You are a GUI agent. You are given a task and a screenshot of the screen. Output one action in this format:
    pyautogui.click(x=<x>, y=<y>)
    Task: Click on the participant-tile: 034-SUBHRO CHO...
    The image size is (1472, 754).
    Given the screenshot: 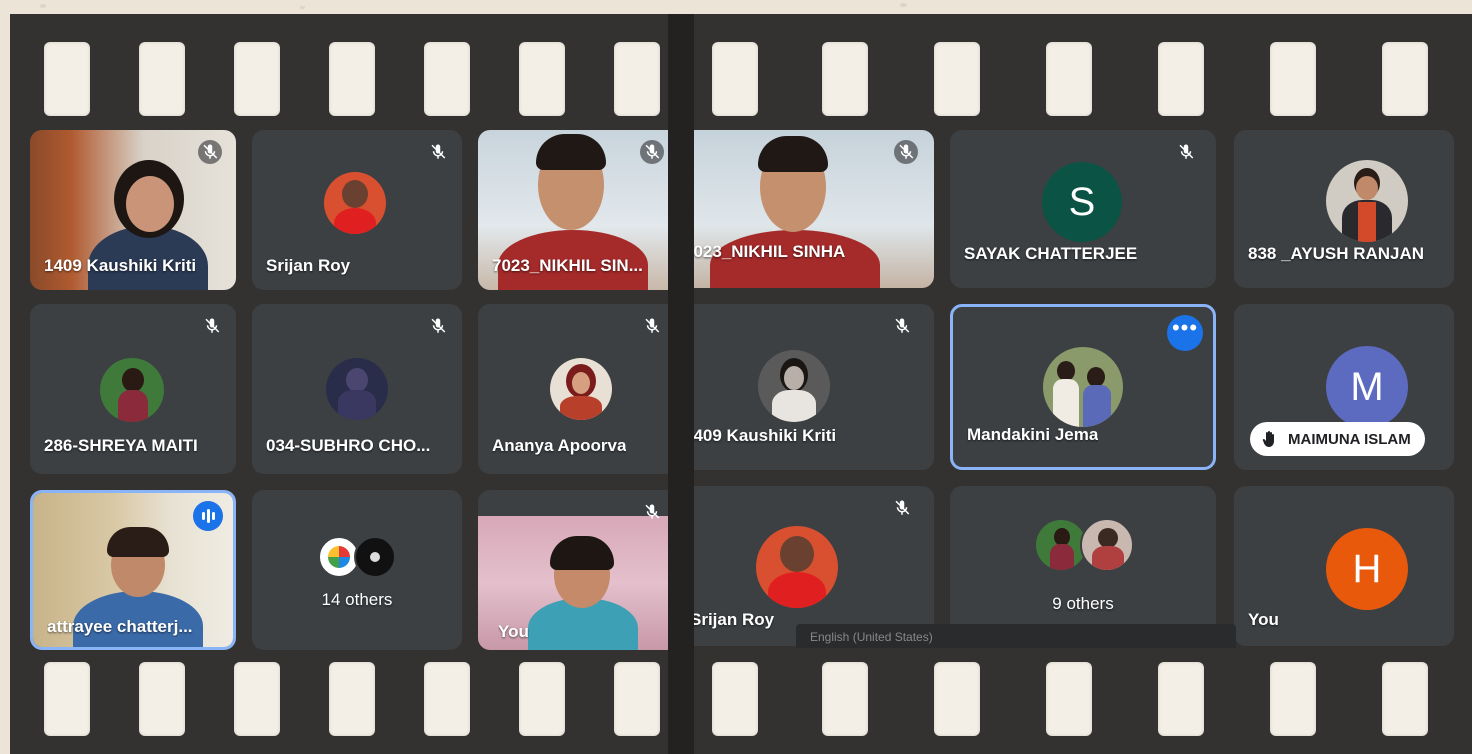 What is the action you would take?
    pyautogui.click(x=357, y=389)
    